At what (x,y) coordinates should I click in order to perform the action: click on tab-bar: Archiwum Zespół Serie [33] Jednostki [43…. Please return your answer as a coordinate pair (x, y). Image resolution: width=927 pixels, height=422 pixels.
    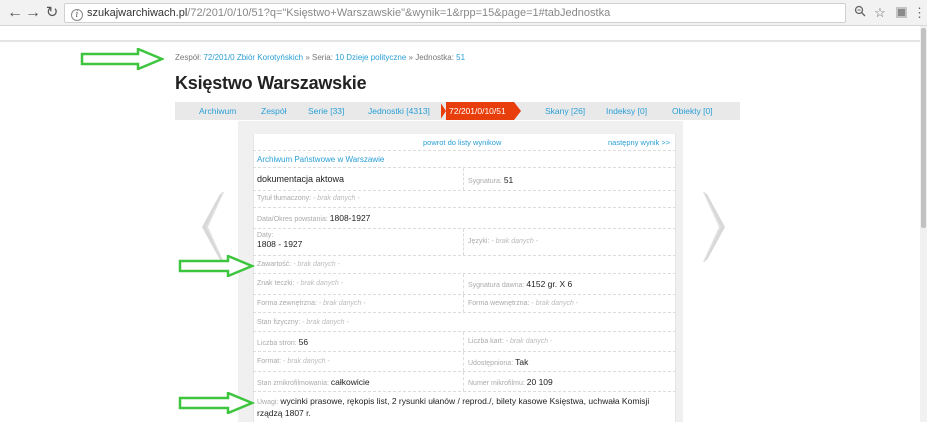
    Looking at the image, I should click on (457, 111).